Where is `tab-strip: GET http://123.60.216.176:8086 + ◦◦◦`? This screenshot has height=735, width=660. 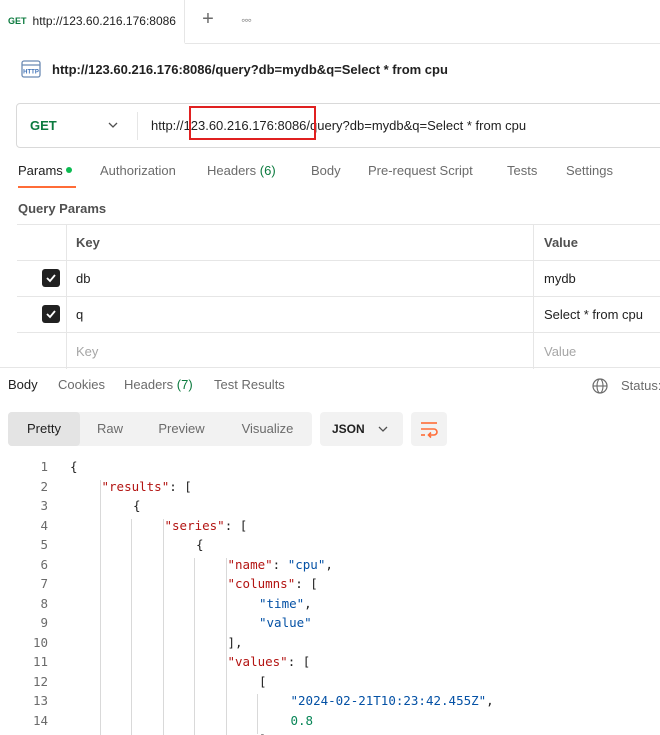
tab-strip: GET http://123.60.216.176:8086 + ◦◦◦ is located at coordinates (330, 22).